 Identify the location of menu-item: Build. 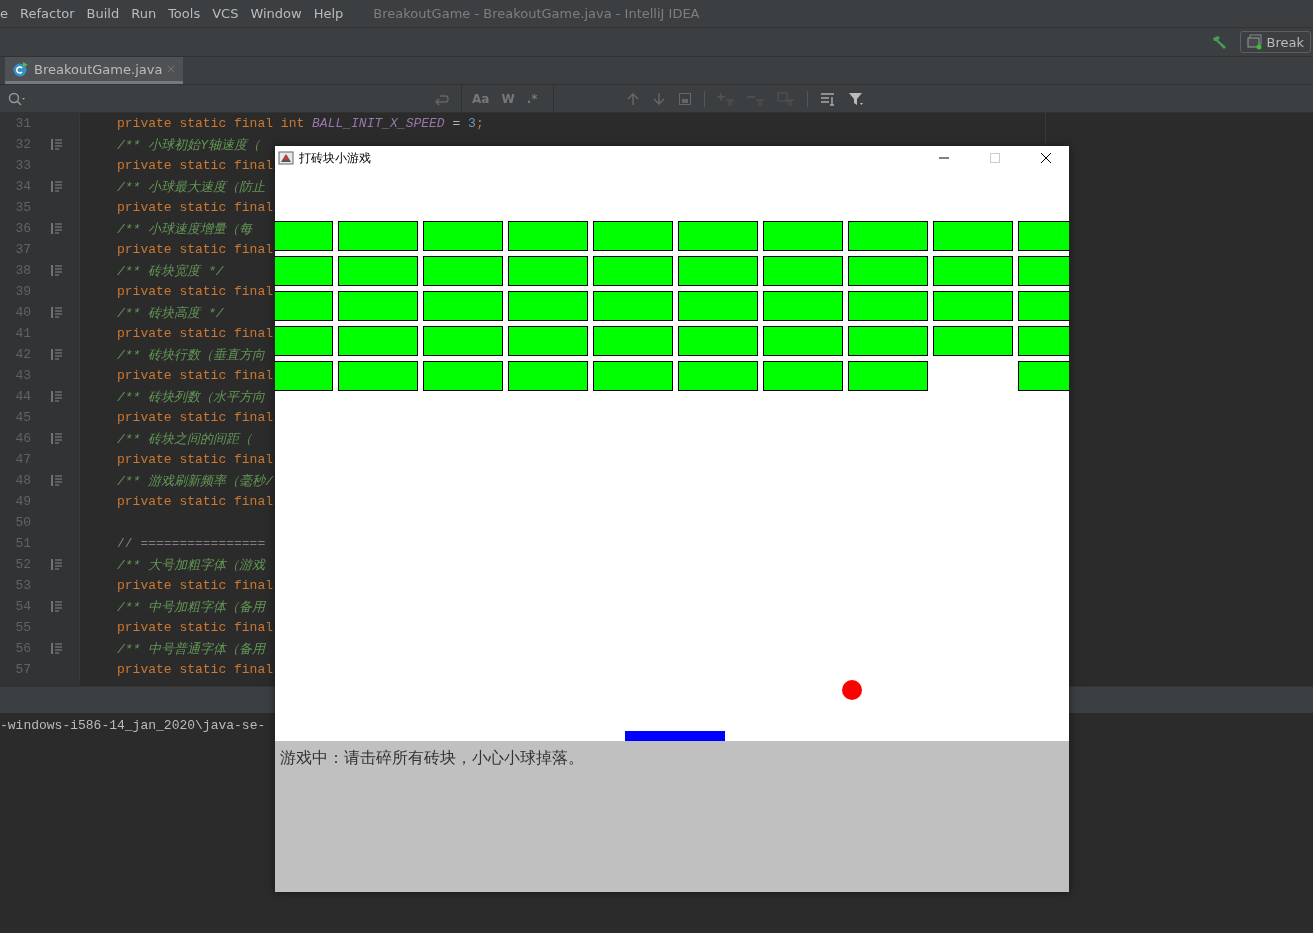
(103, 13).